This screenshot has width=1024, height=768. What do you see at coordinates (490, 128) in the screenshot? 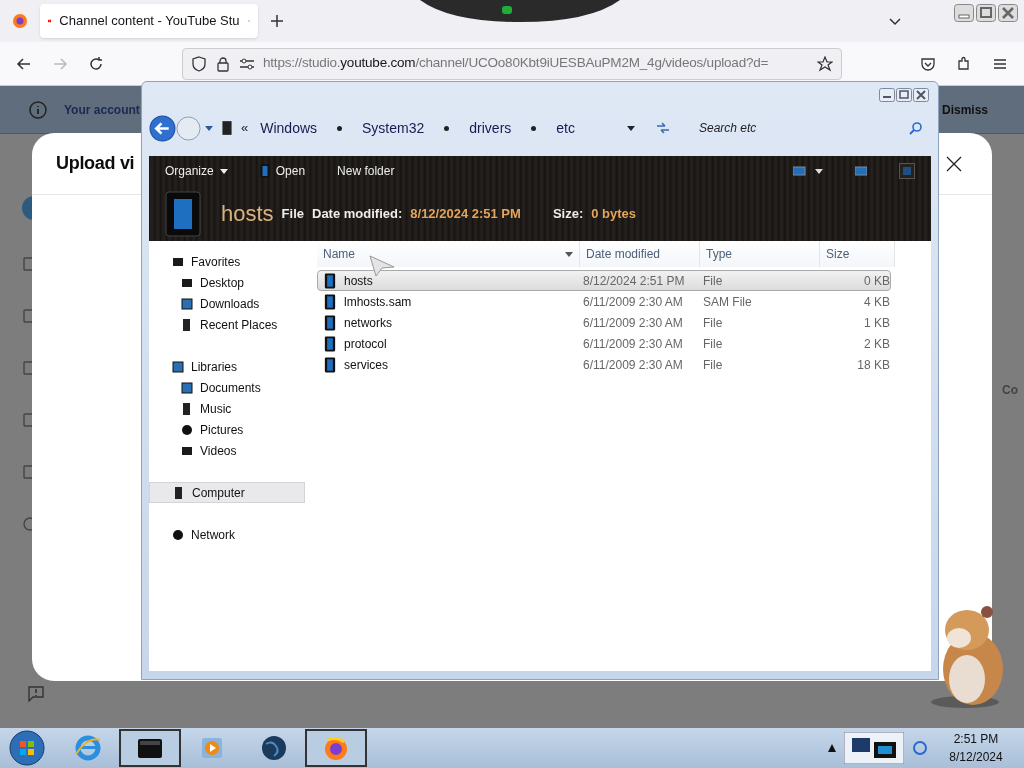
I see `breadcrumb-item: drivers` at bounding box center [490, 128].